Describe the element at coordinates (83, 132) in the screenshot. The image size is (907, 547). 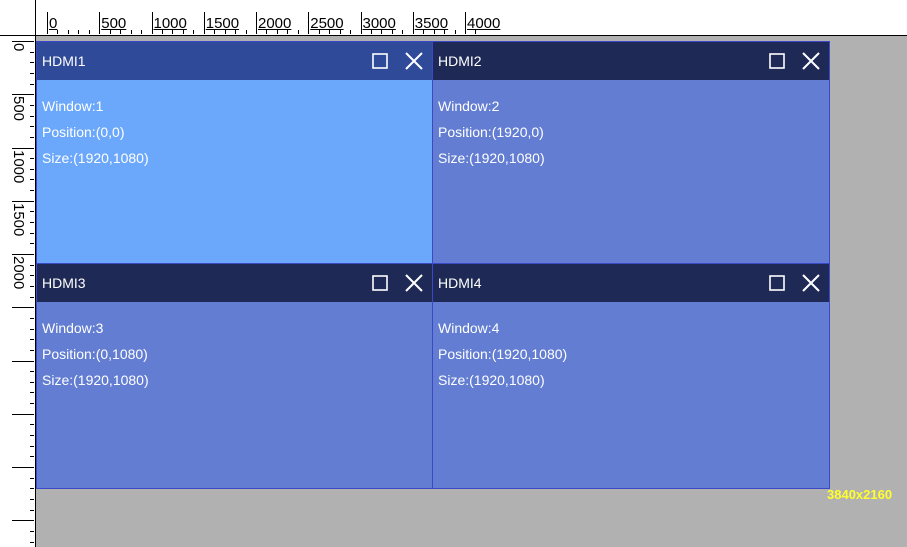
I see `window-position: Position:(0,0)` at that location.